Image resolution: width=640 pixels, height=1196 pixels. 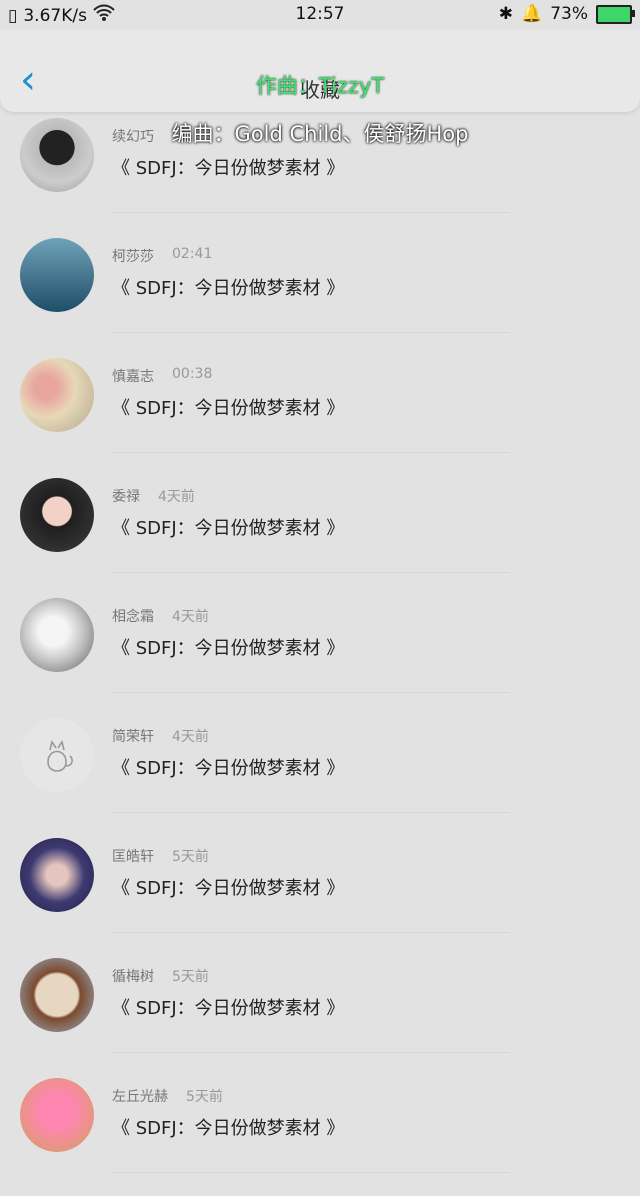 I want to click on user-name: 续幻巧, so click(x=133, y=137).